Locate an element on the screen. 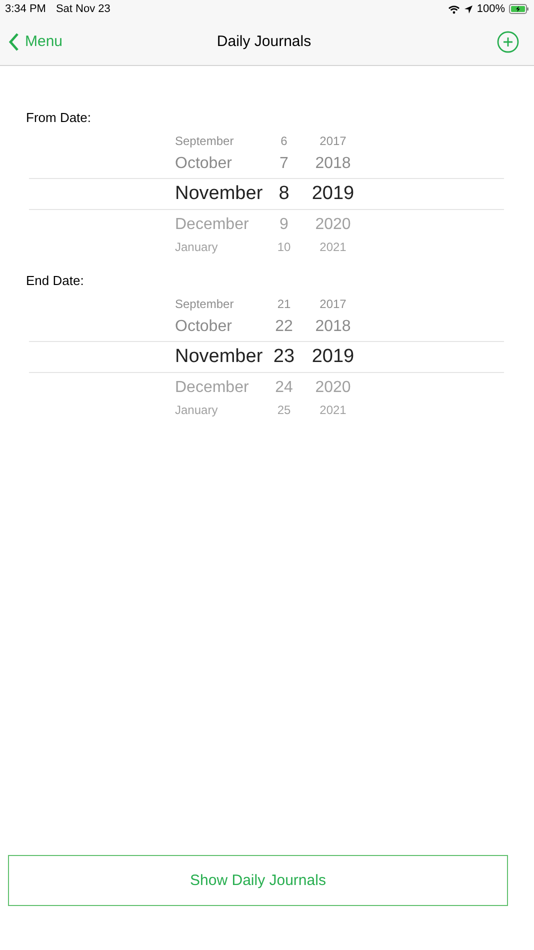  chevron-left-icon is located at coordinates (14, 41).